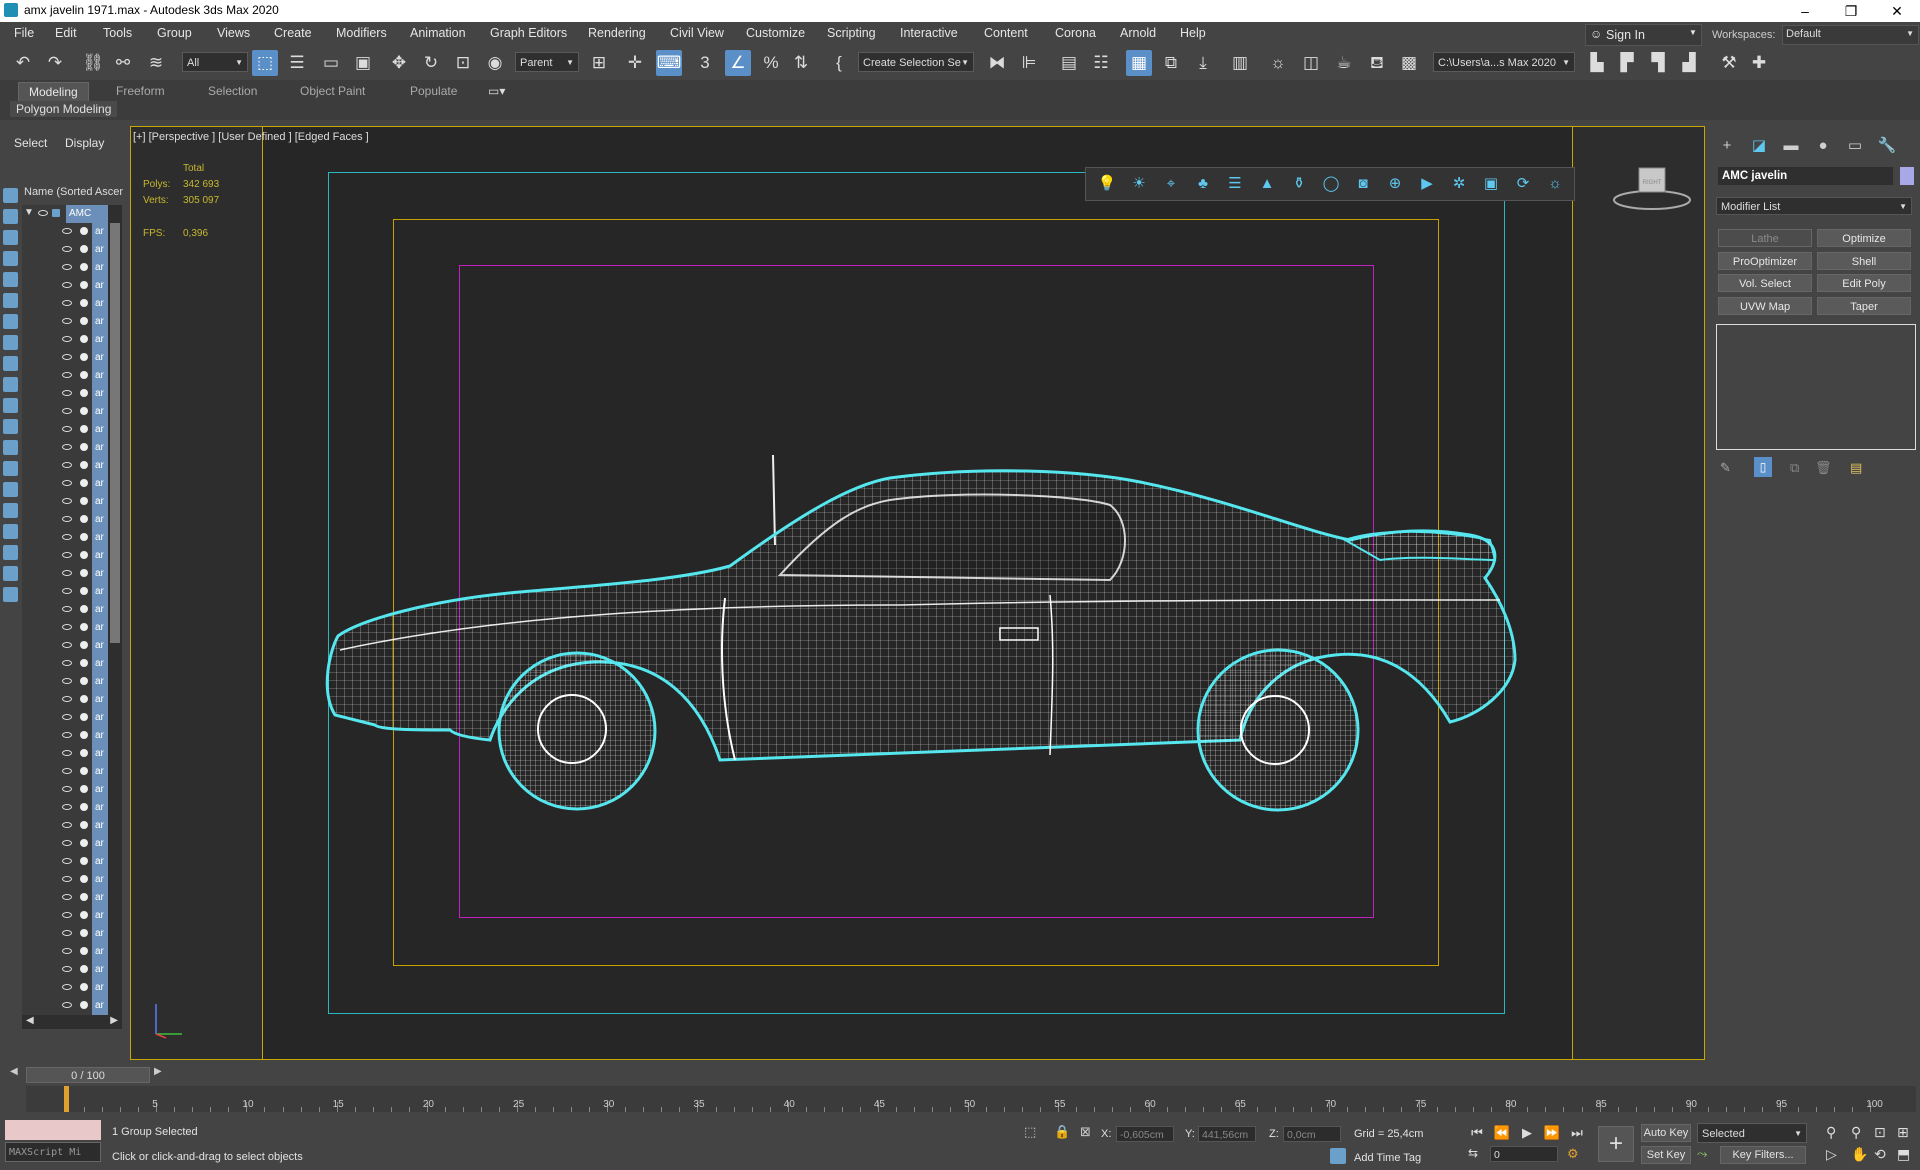 The width and height of the screenshot is (1920, 1170). I want to click on tab-display: Display, so click(84, 143).